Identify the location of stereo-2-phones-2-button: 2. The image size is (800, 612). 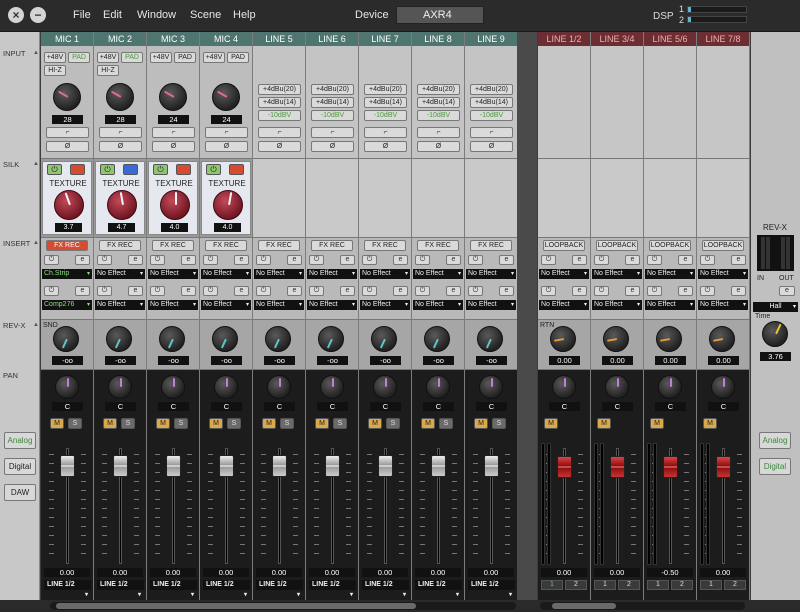
(629, 585).